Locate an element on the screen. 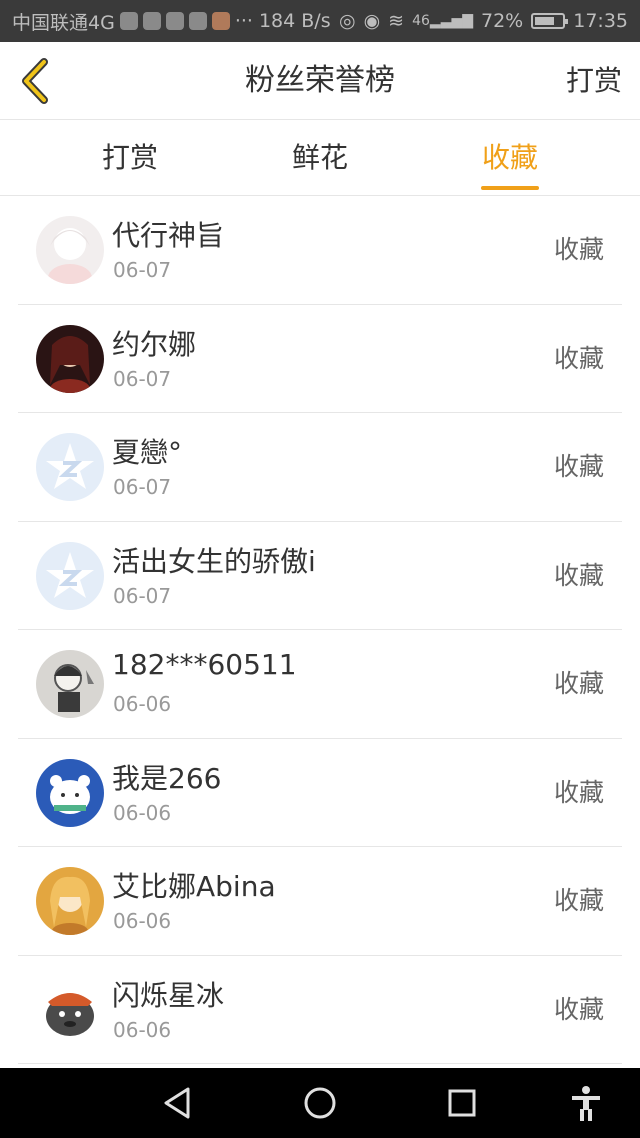 The width and height of the screenshot is (640, 1138). tab-bar: 打赏 鲜花 收藏 is located at coordinates (320, 158).